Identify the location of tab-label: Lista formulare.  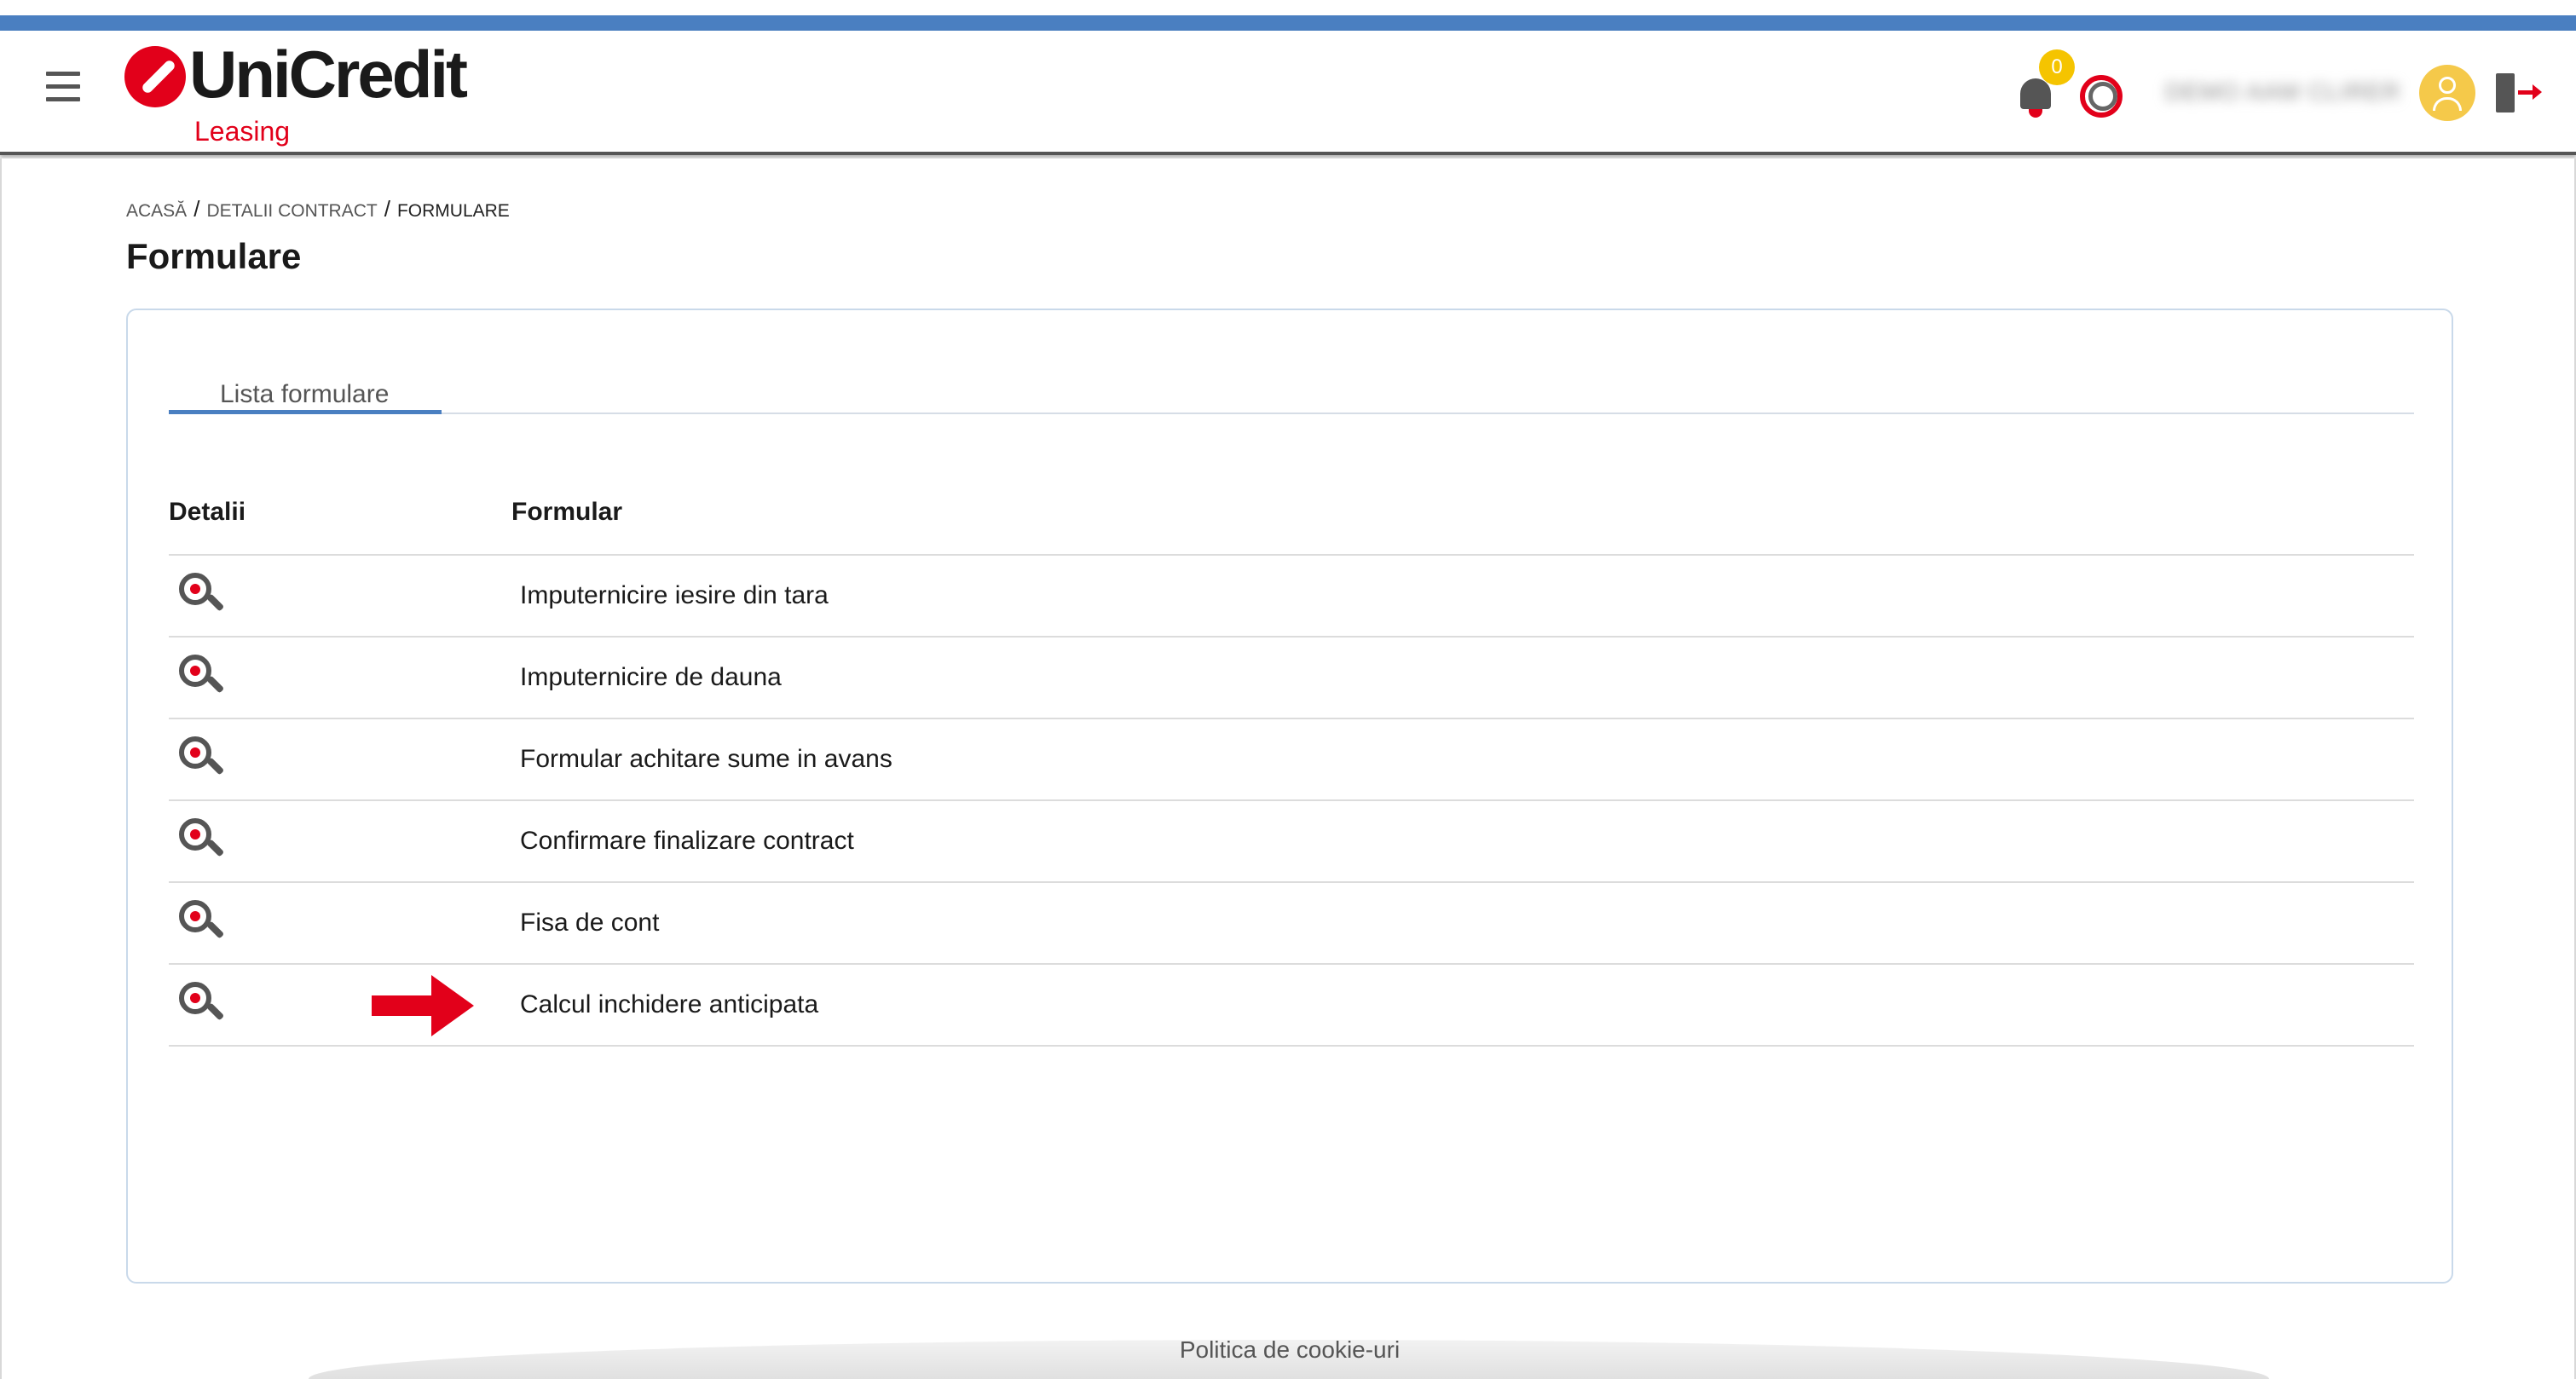
(305, 394).